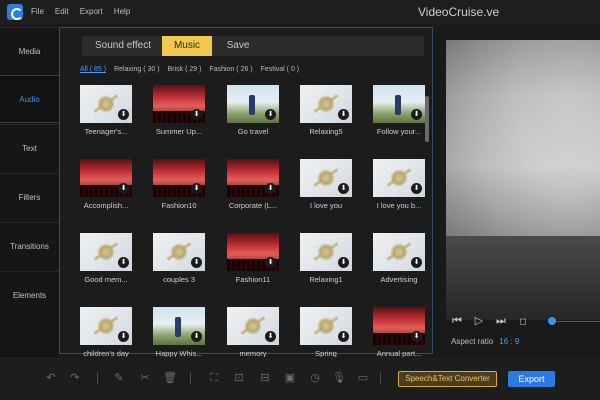 The image size is (600, 400). What do you see at coordinates (427, 218) in the screenshot?
I see `library-scrollbar` at bounding box center [427, 218].